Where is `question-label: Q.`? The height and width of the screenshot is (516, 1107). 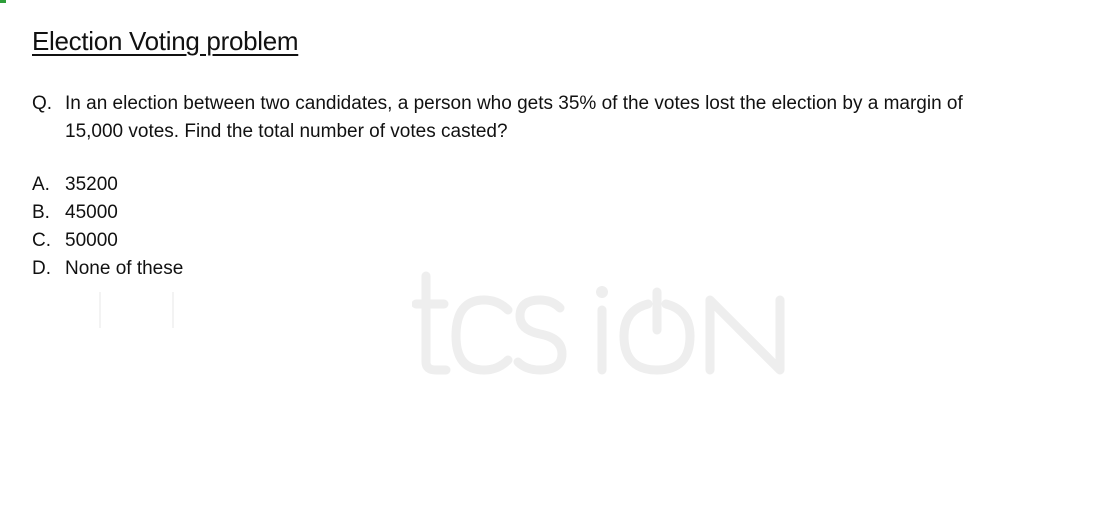 question-label: Q. is located at coordinates (42, 103).